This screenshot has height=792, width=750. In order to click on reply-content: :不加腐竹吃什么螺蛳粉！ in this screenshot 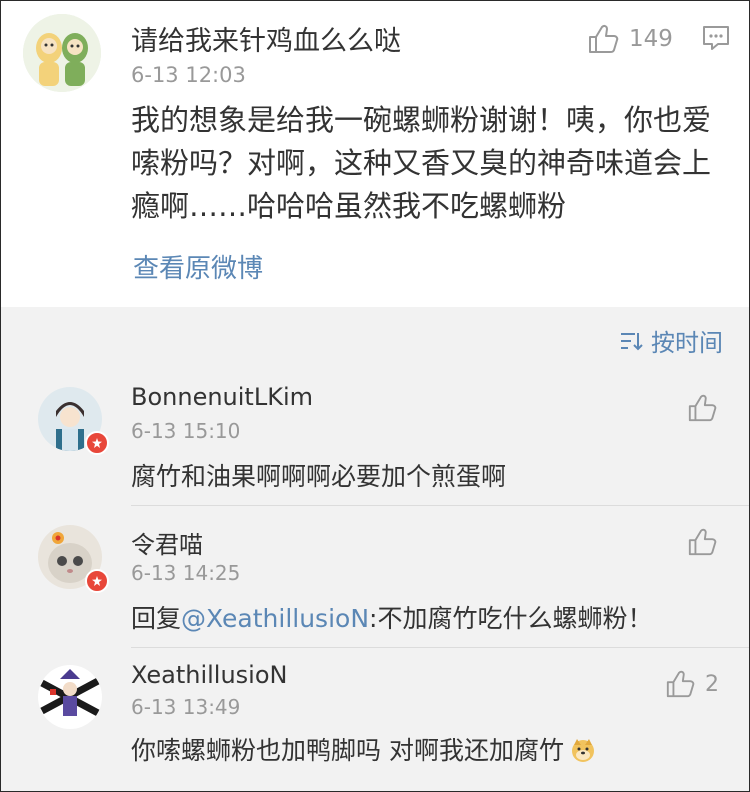, I will do `click(511, 618)`.